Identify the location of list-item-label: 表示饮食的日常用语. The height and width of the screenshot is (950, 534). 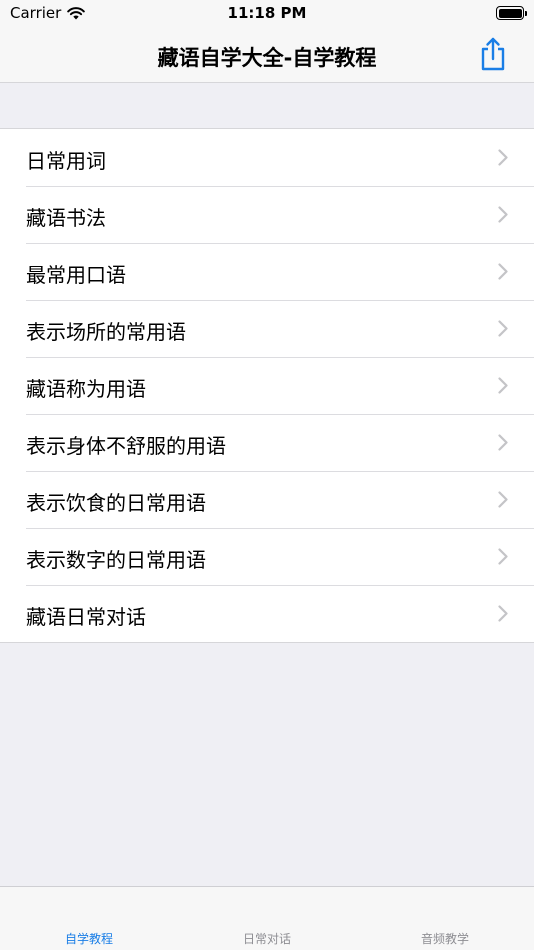
(116, 503).